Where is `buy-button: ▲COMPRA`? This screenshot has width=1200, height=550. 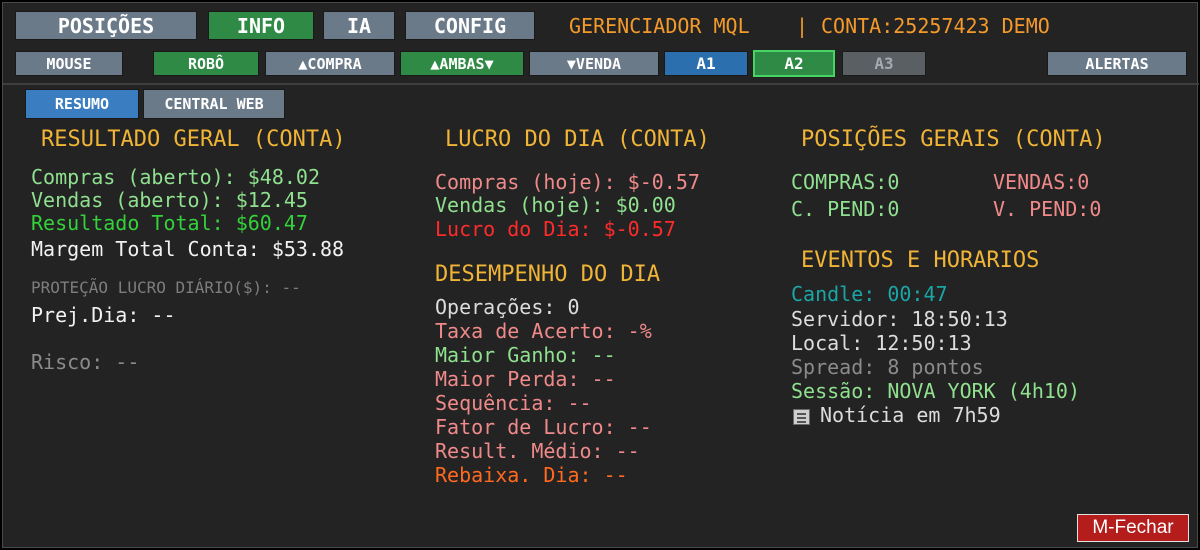 buy-button: ▲COMPRA is located at coordinates (330, 63).